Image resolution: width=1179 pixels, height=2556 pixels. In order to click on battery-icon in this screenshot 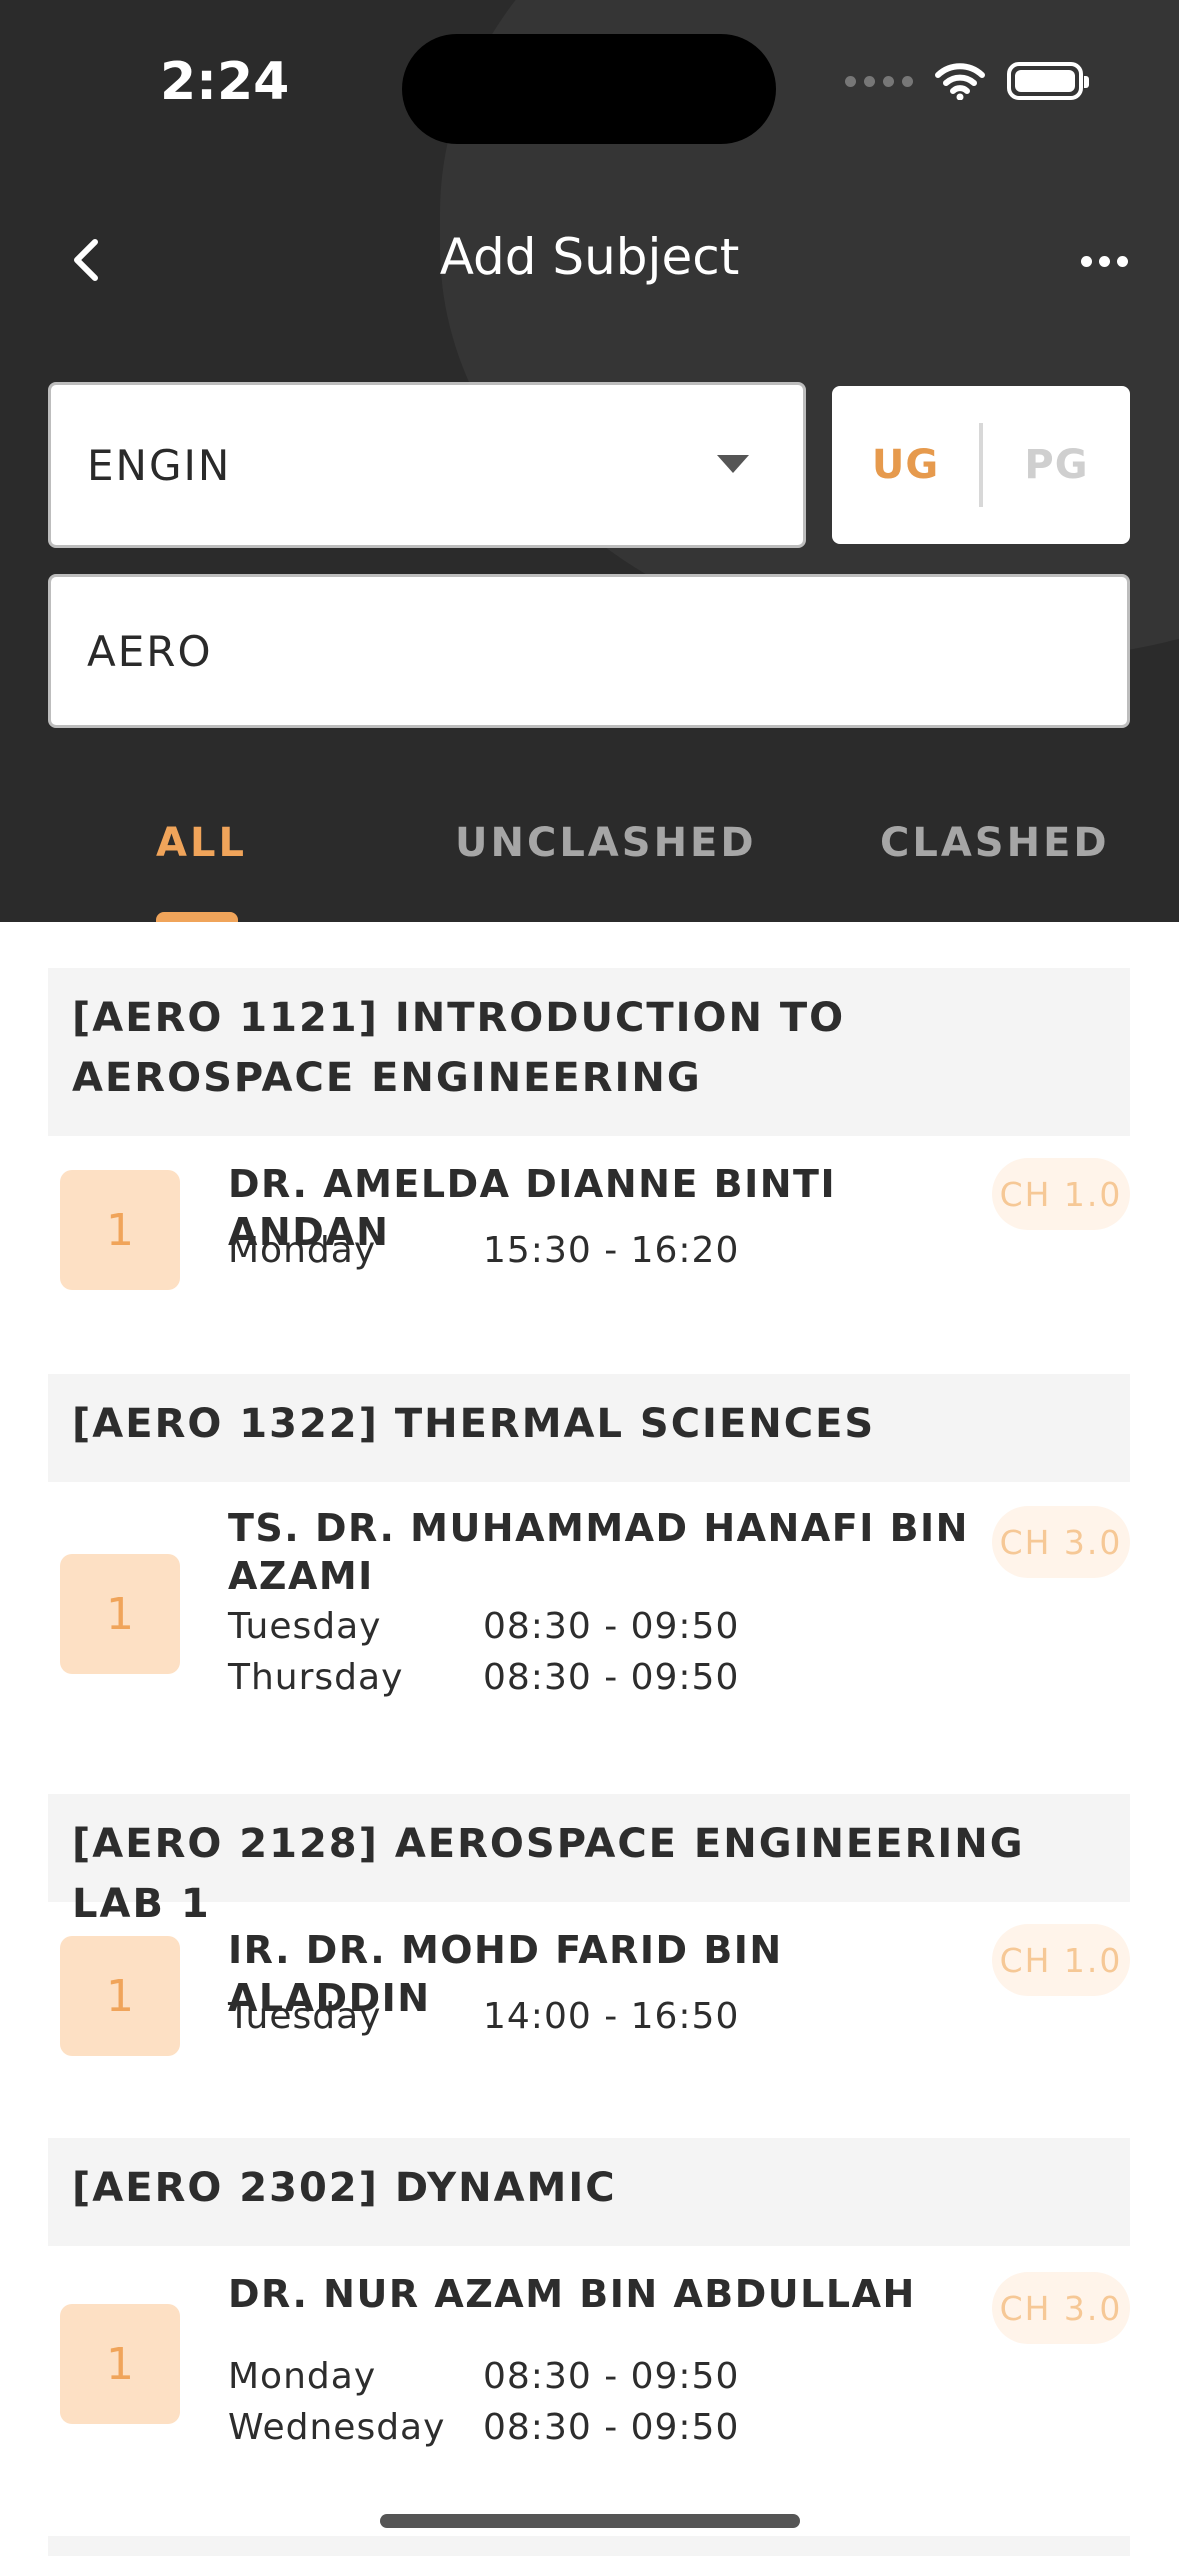, I will do `click(1048, 81)`.